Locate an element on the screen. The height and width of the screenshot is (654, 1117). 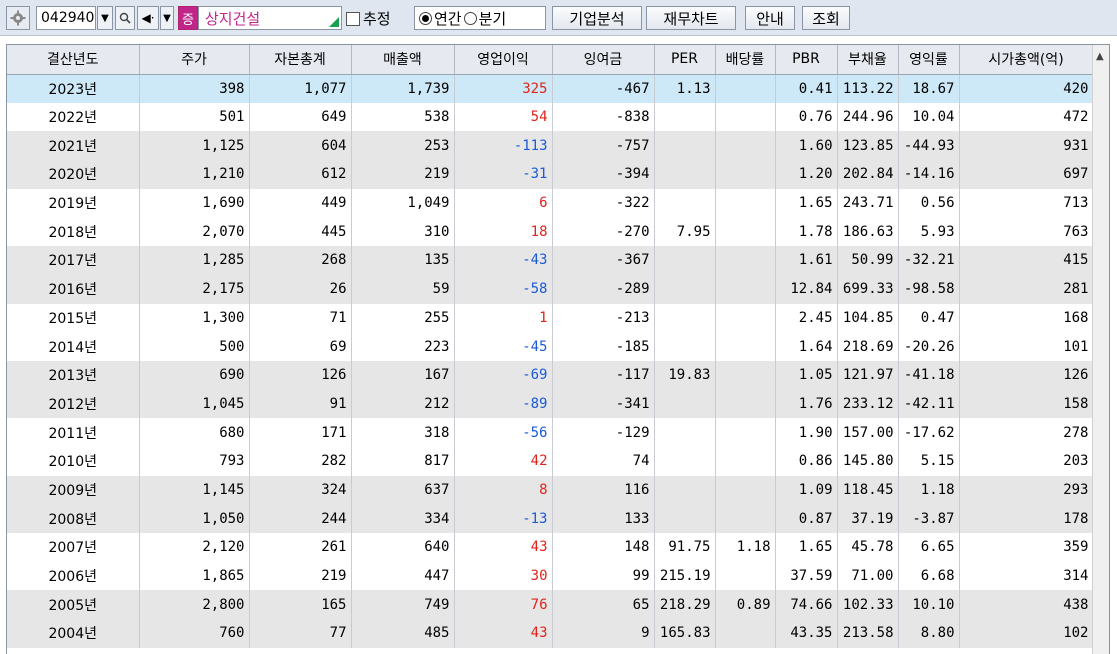
cell-pbr: 0.87 is located at coordinates (806, 518).